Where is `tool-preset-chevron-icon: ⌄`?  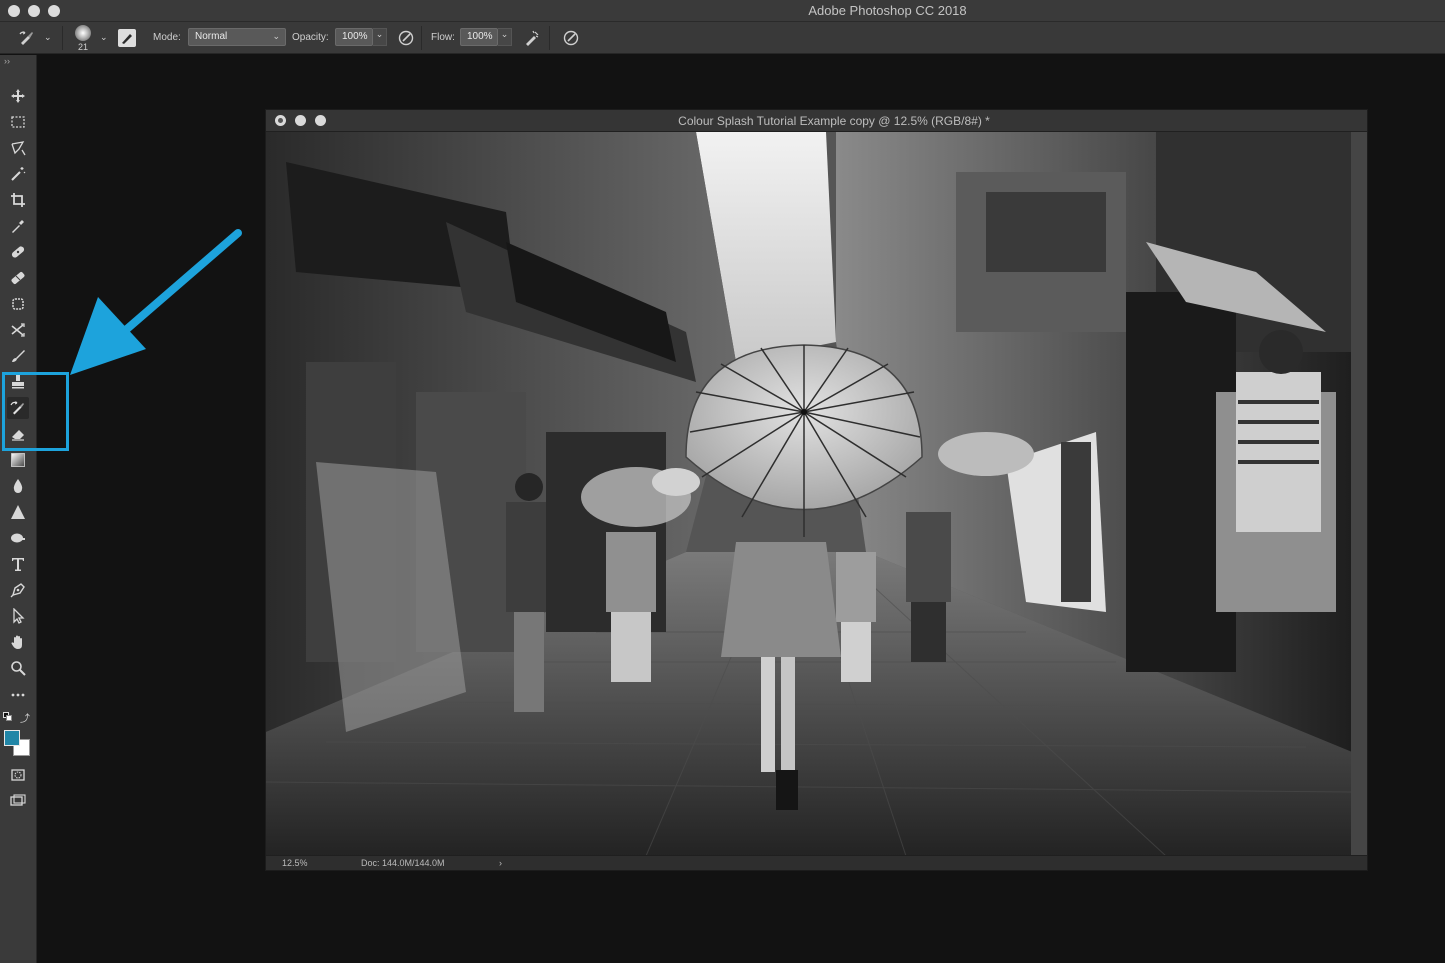
tool-preset-chevron-icon: ⌄ is located at coordinates (48, 37).